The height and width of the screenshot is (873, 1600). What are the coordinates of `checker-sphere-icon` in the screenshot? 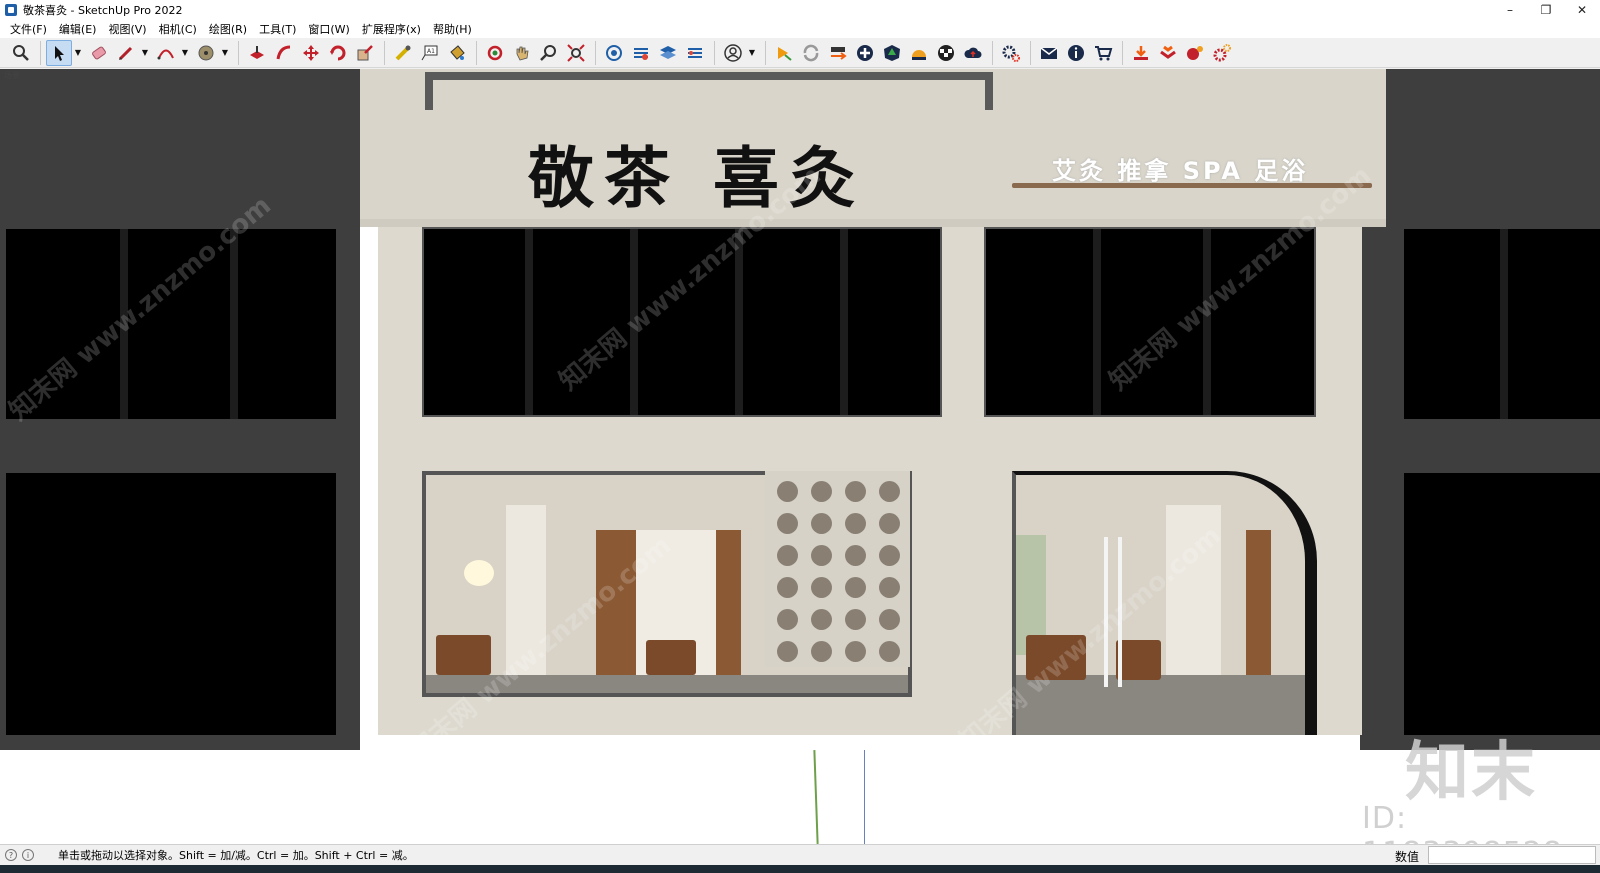 It's located at (946, 52).